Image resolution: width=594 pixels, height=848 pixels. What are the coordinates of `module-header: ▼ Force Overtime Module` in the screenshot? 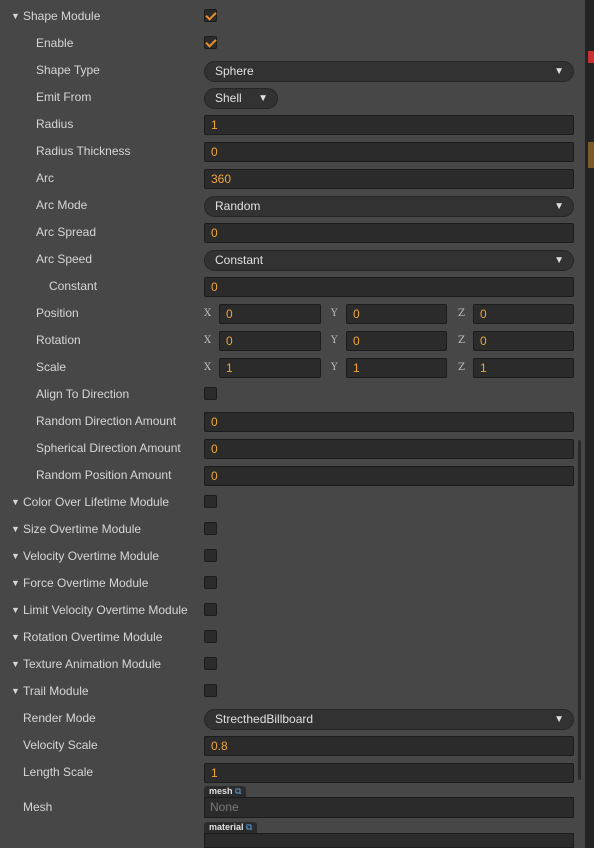 It's located at (288, 583).